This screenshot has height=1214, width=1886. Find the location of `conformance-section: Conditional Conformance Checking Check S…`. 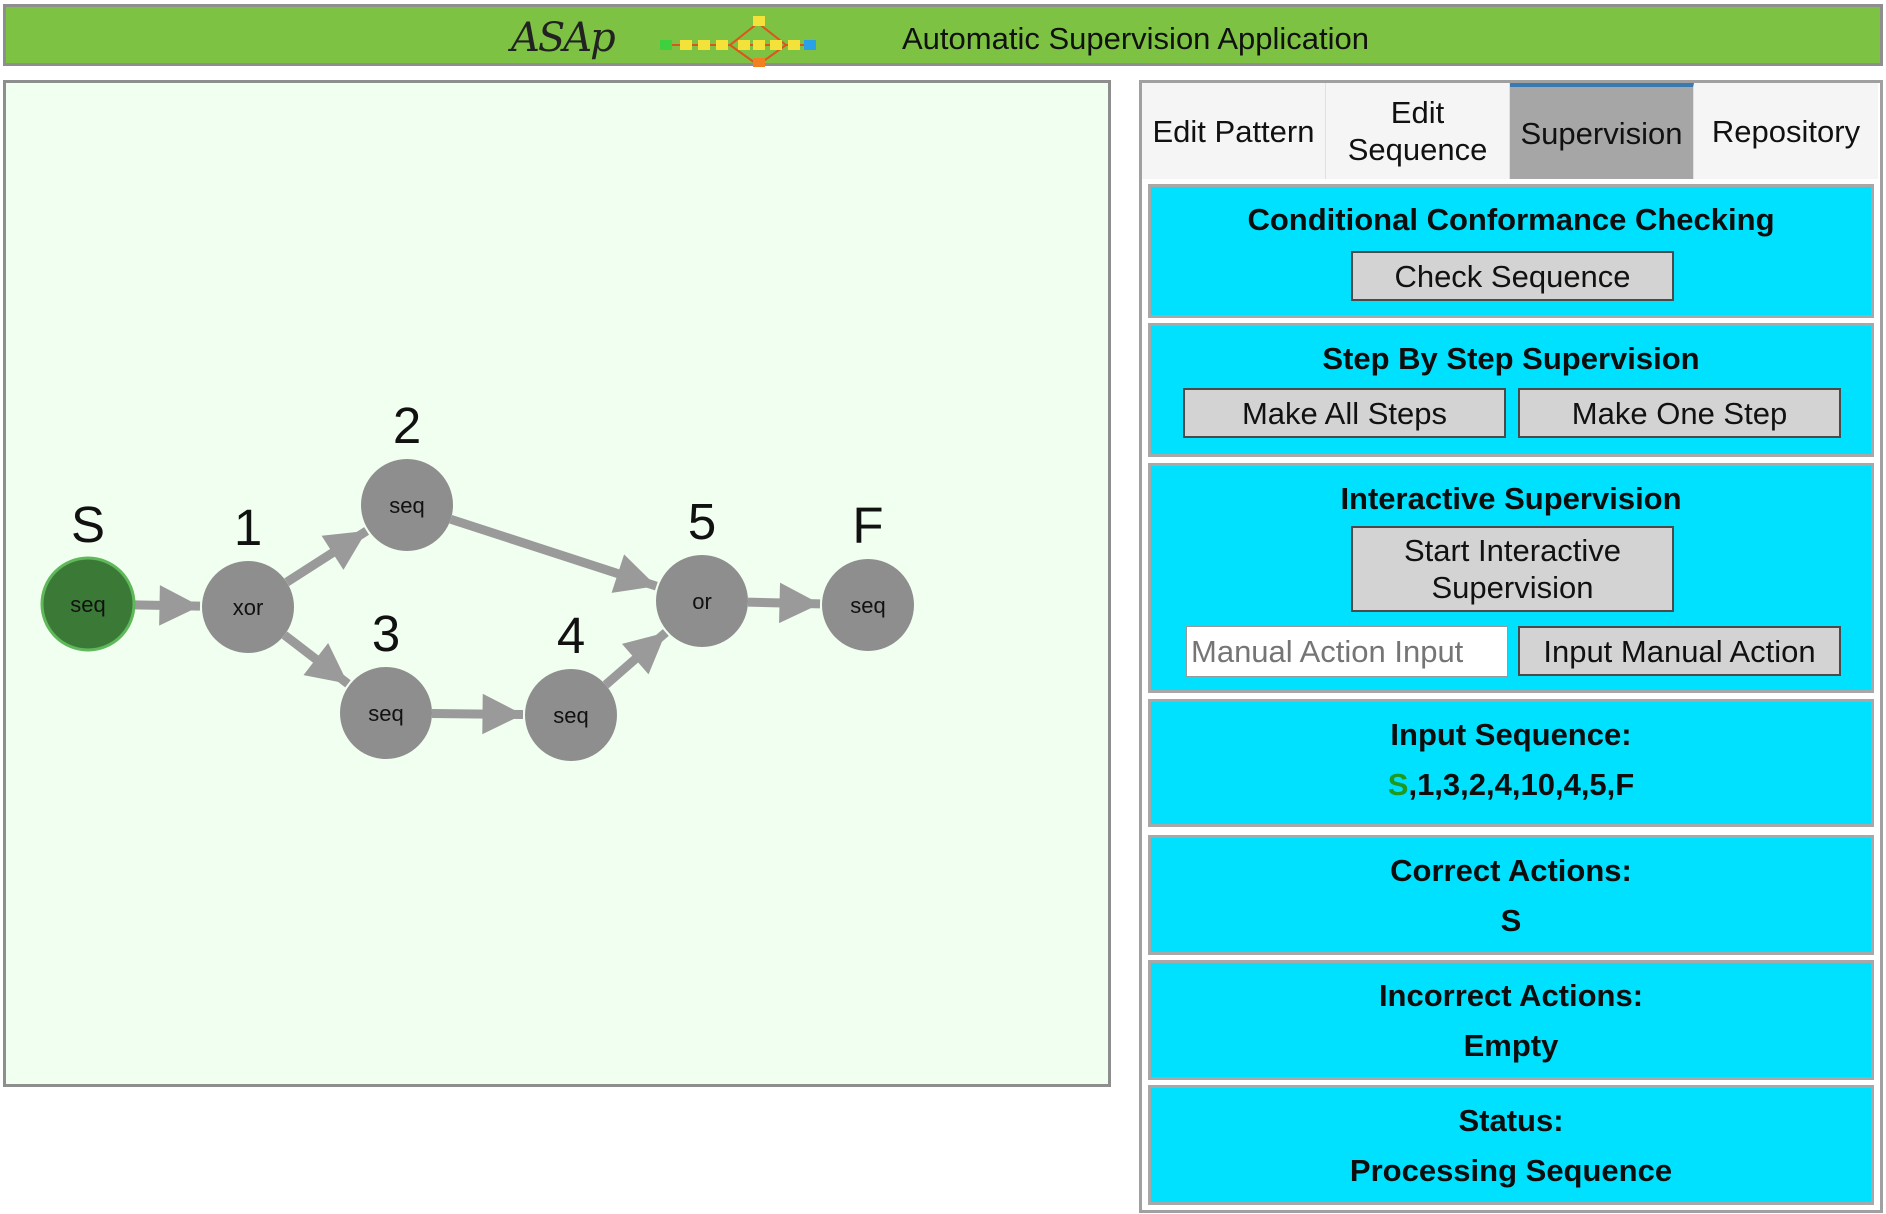

conformance-section: Conditional Conformance Checking Check S… is located at coordinates (1511, 251).